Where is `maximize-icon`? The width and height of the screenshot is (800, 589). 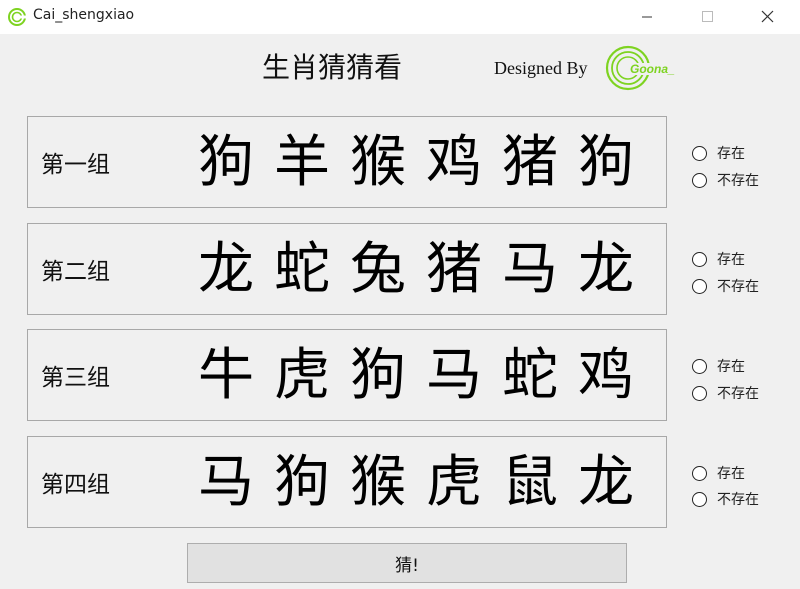
maximize-icon is located at coordinates (707, 16).